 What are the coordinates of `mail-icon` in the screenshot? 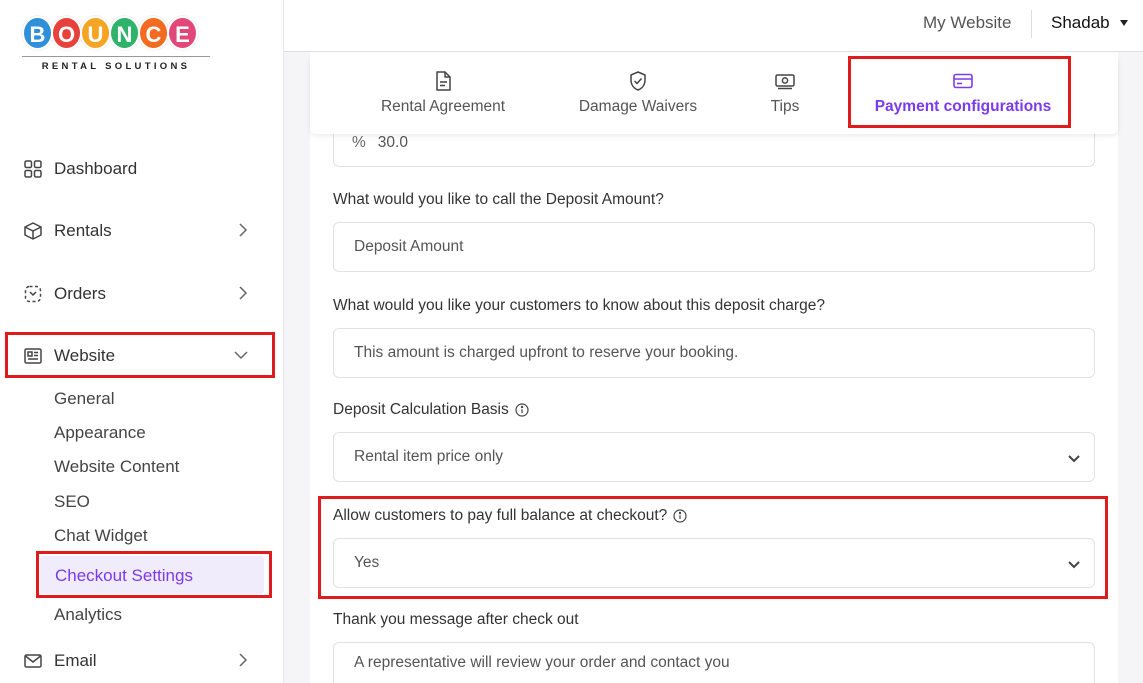 It's located at (33, 661).